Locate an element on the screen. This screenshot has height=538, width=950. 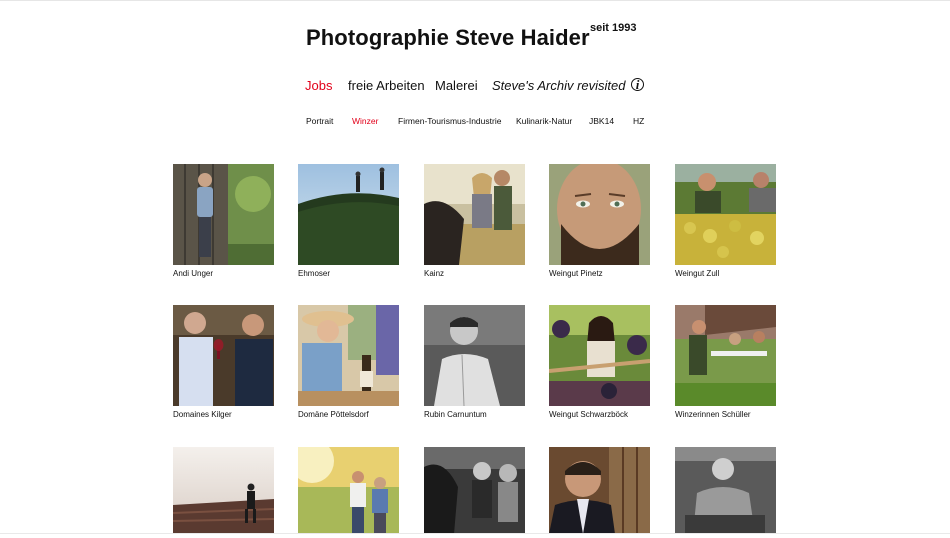
gallery-item-weingut-schwarzboeck: Weingut Schwarzböck is located at coordinates (599, 362).